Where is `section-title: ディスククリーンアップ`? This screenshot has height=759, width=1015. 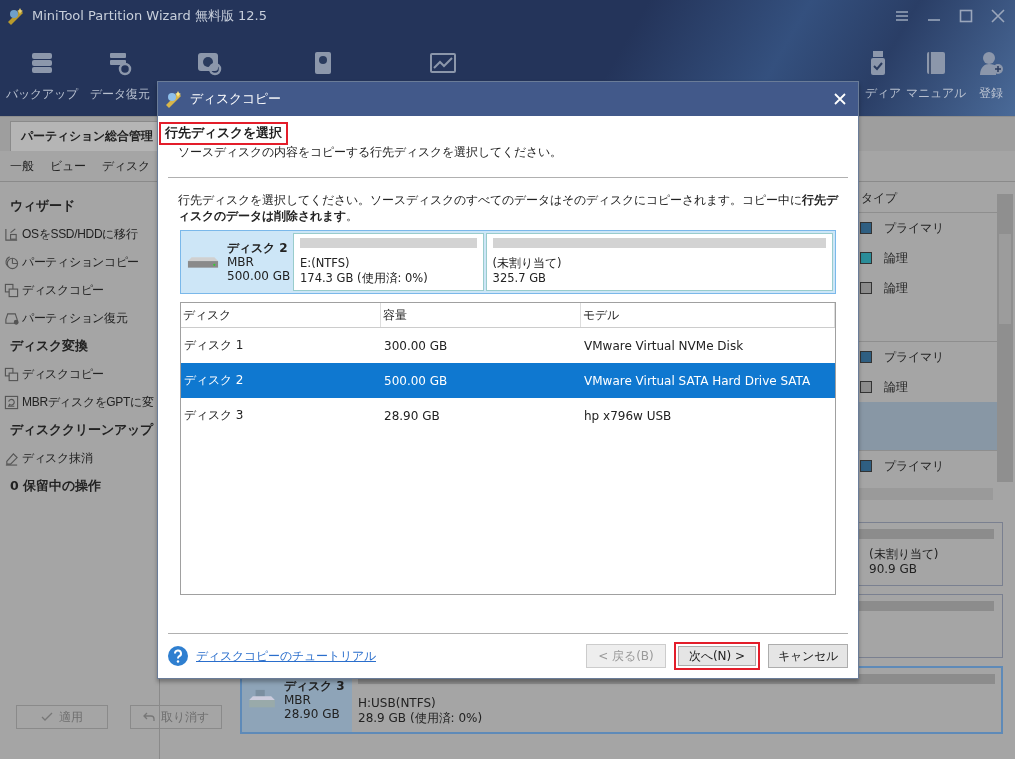 section-title: ディスククリーンアップ is located at coordinates (82, 430).